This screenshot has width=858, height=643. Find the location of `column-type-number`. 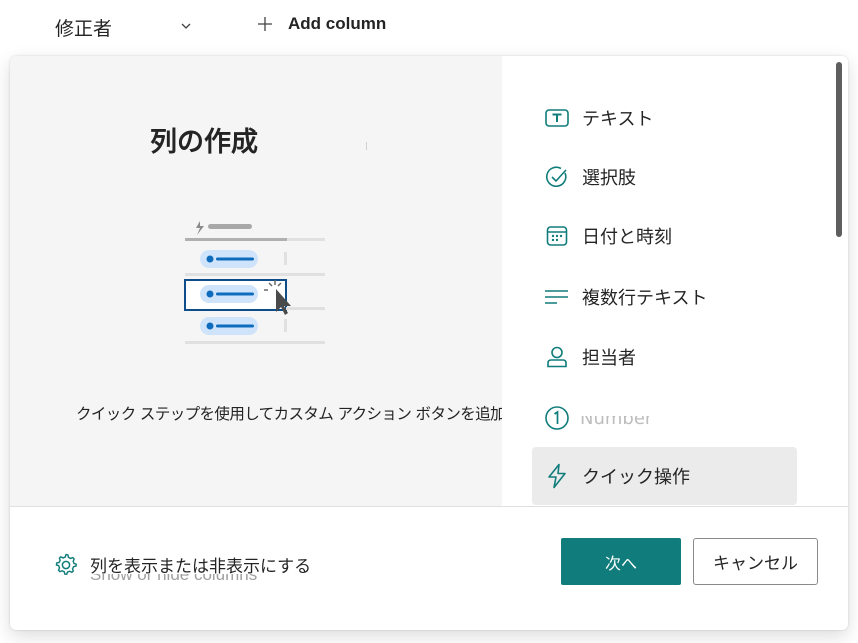

column-type-number is located at coordinates (664, 418).